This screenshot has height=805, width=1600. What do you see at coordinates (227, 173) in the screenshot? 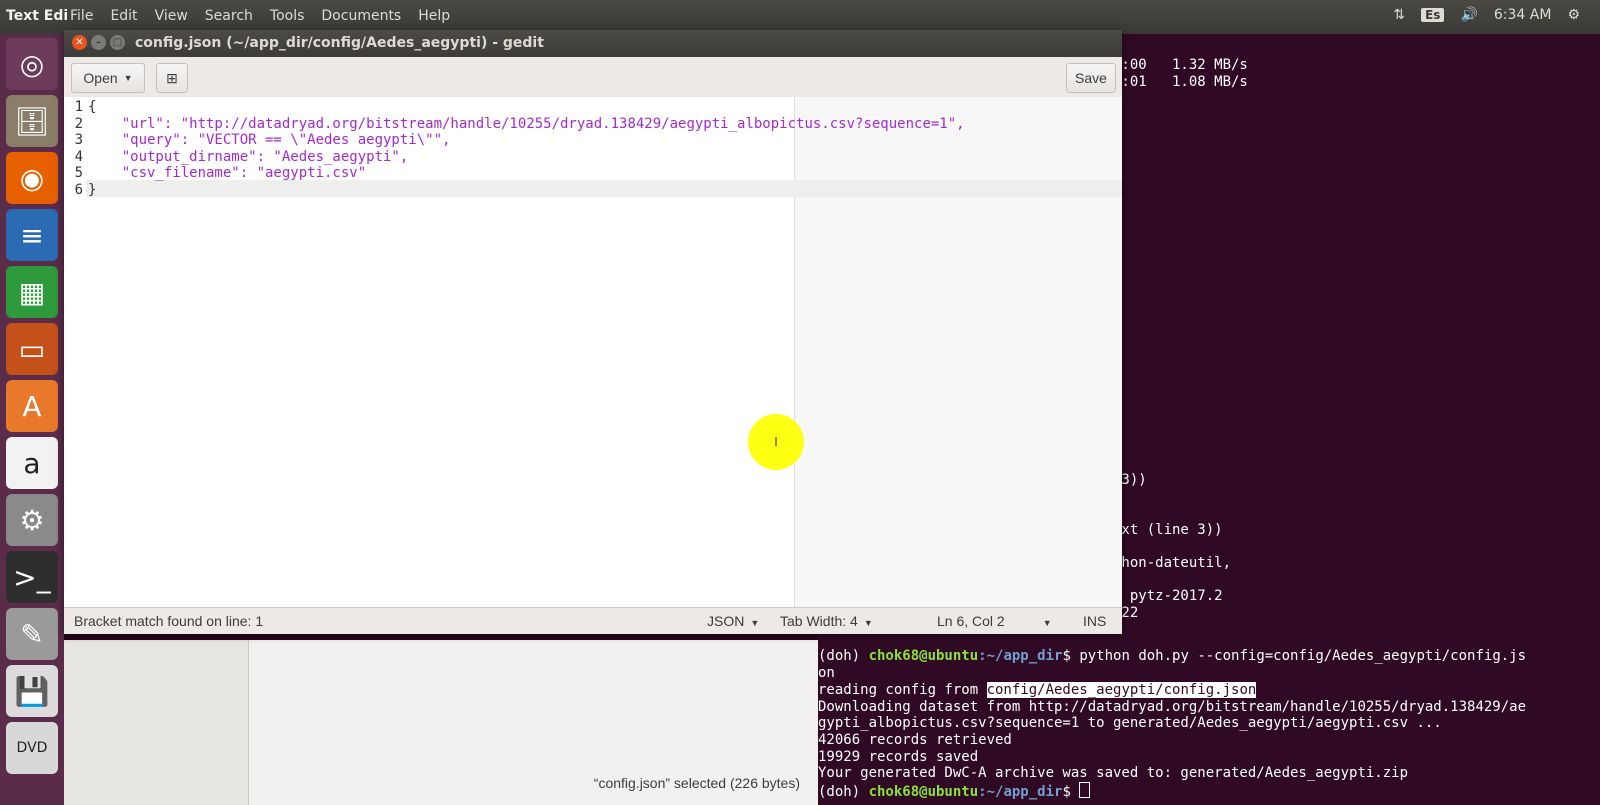
I see `code-text: "csv_filename": "aegypti.csv"` at bounding box center [227, 173].